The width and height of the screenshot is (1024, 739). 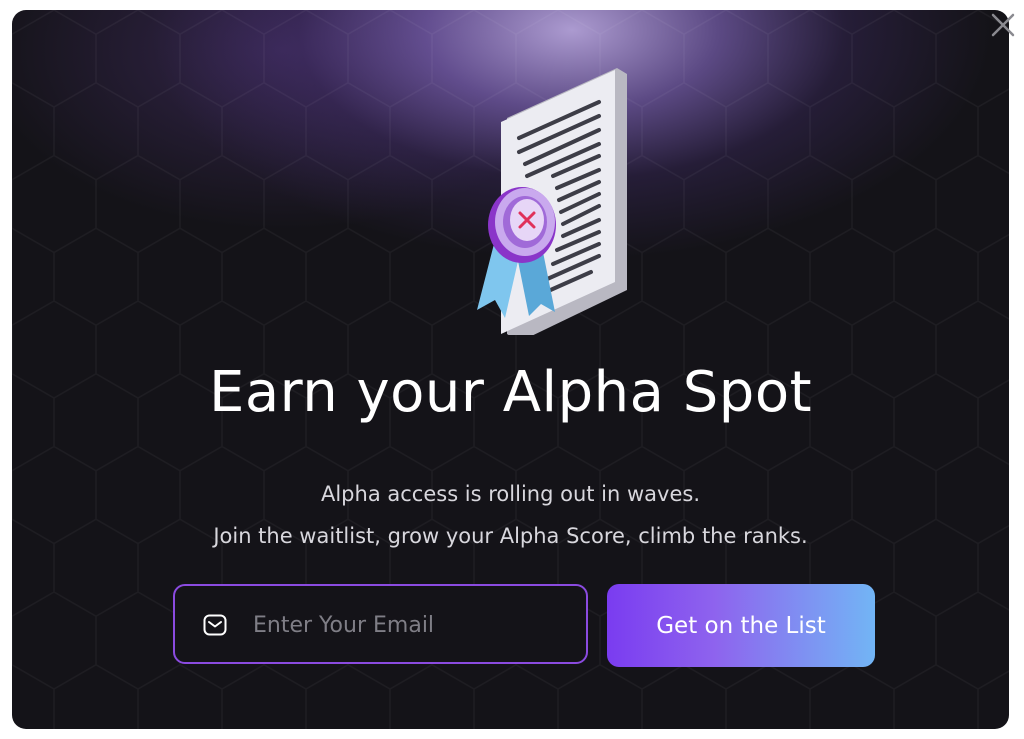 I want to click on page-title: Earn your Alpha Spot, so click(x=510, y=392).